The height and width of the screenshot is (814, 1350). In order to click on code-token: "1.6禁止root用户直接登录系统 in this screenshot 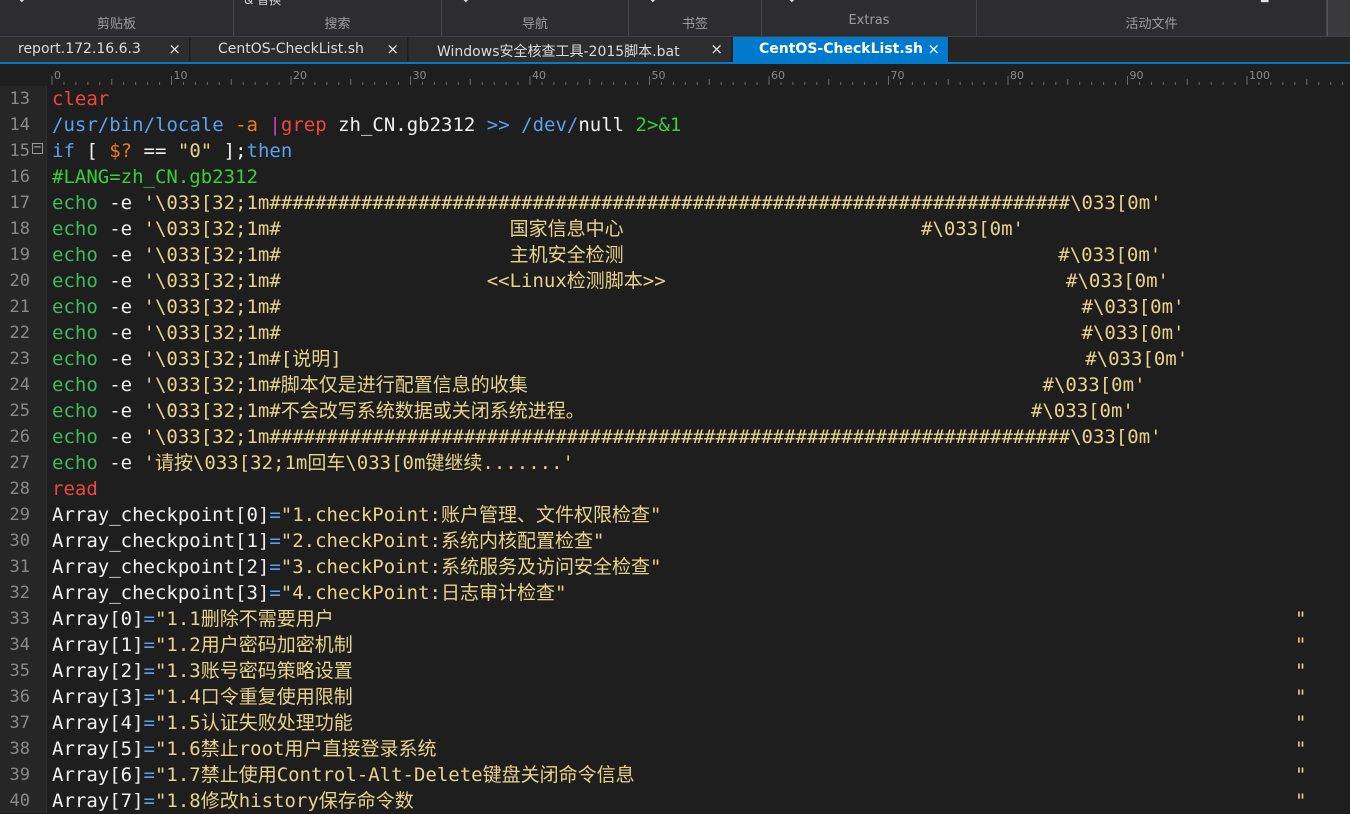, I will do `click(295, 749)`.